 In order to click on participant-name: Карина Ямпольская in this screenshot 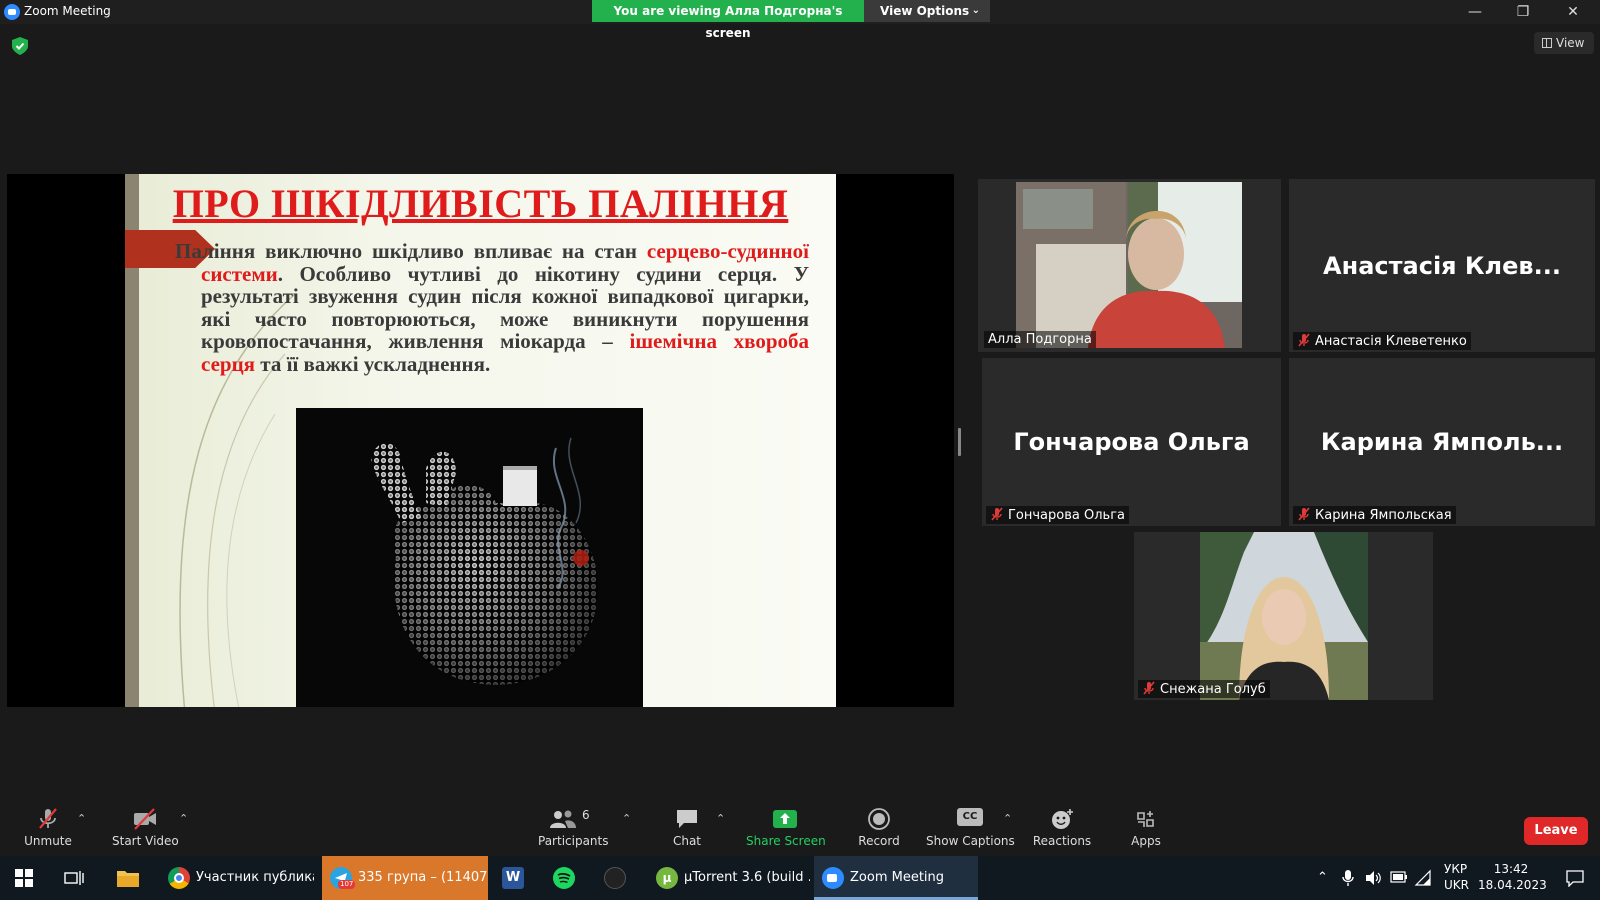, I will do `click(1383, 515)`.